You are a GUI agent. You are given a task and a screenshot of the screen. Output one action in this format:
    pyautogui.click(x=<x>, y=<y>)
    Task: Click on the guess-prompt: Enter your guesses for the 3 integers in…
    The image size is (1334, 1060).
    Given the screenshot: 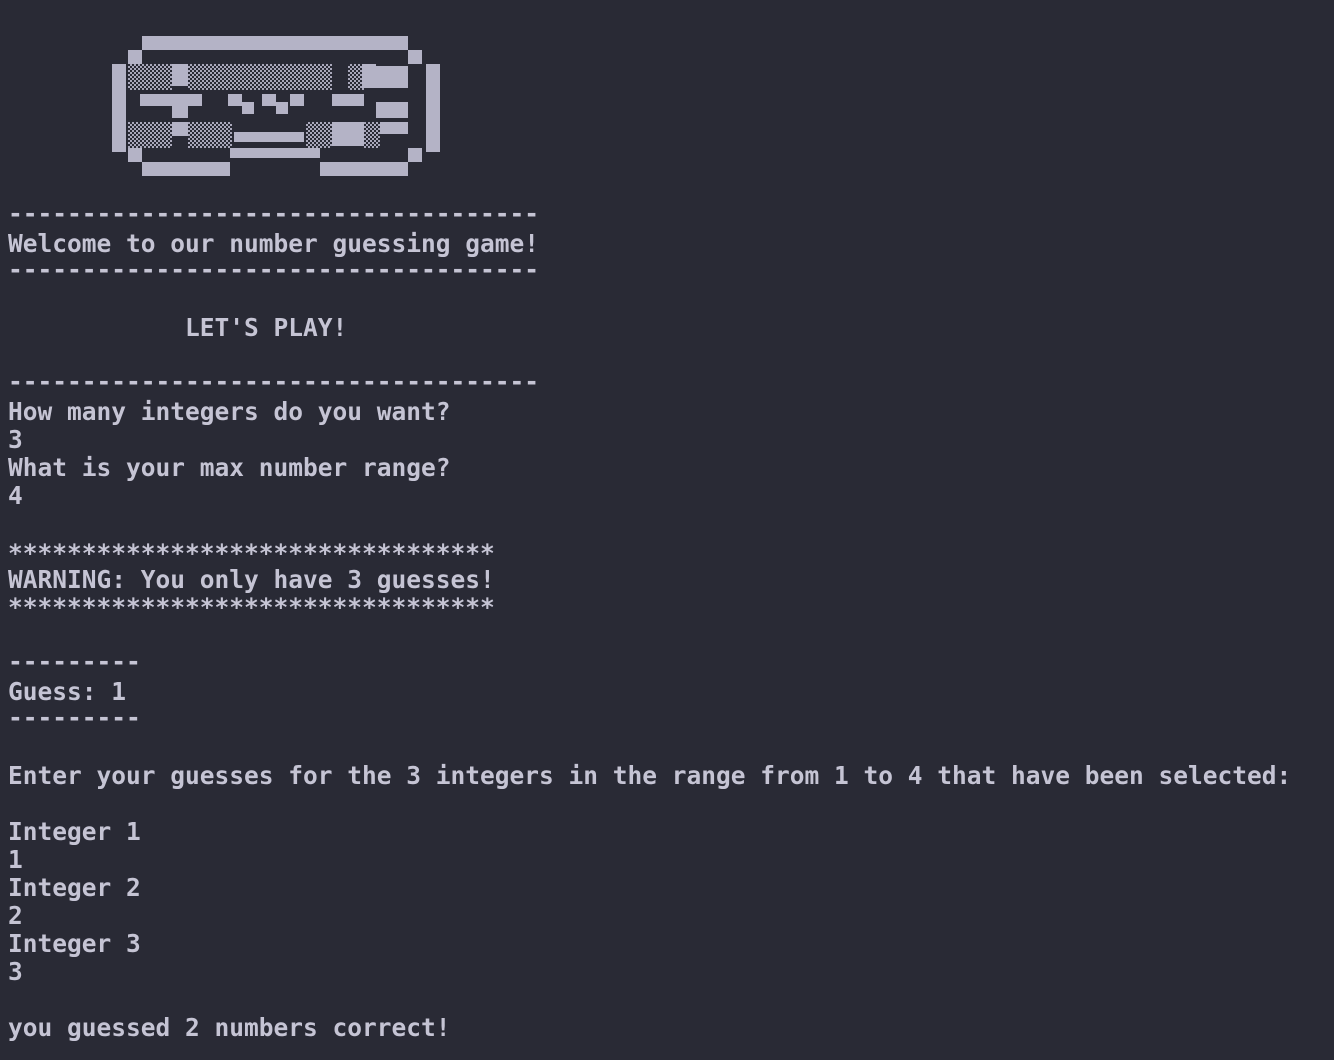 What is the action you would take?
    pyautogui.click(x=650, y=775)
    